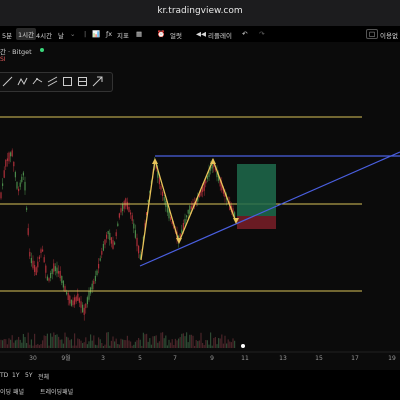 This screenshot has width=400, height=400. Describe the element at coordinates (139, 34) in the screenshot. I see `templates-icon: ▦` at that location.